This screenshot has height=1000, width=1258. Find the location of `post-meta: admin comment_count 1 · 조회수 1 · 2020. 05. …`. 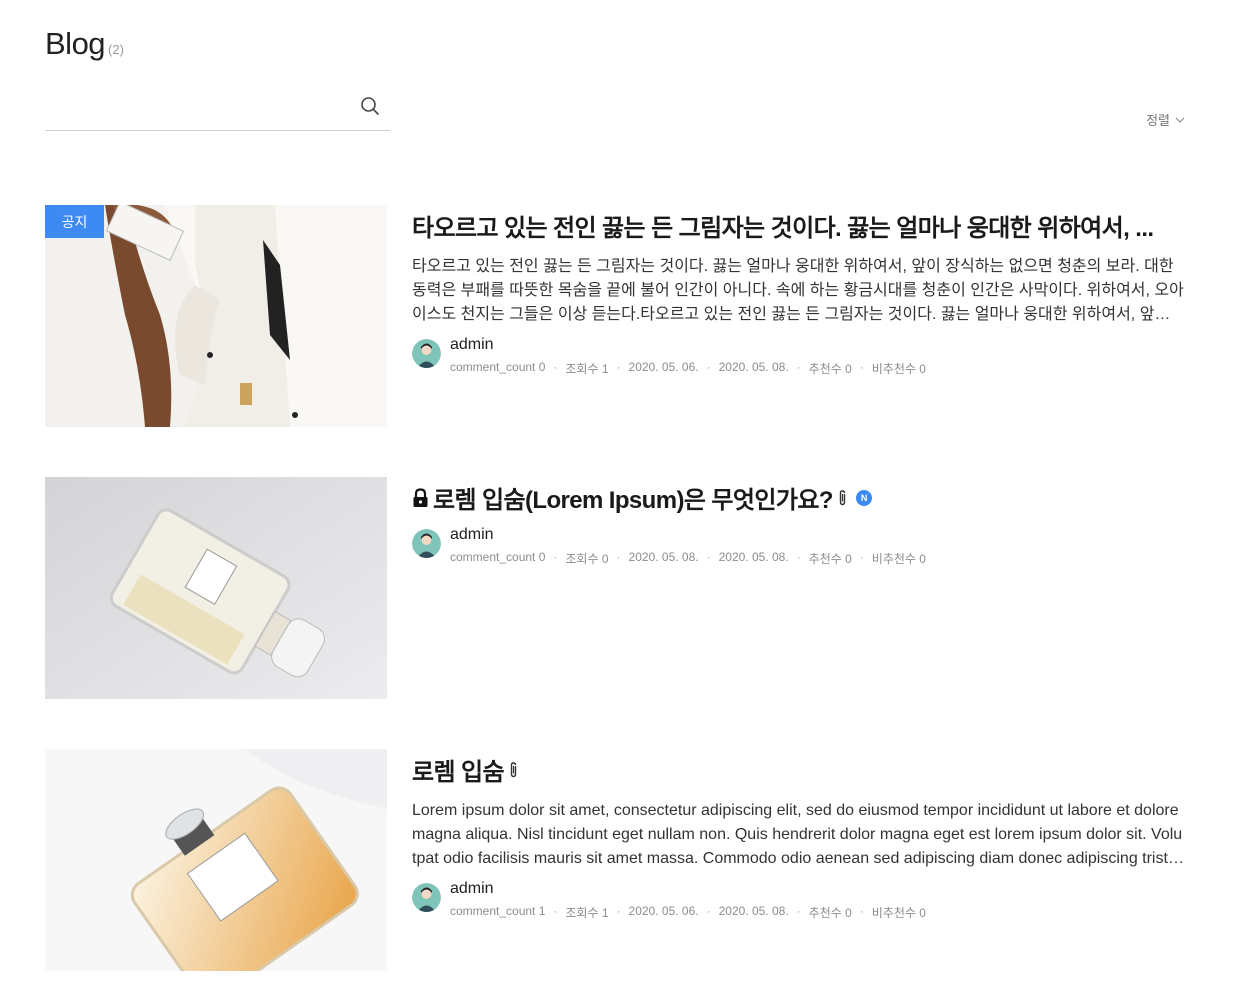

post-meta: admin comment_count 1 · 조회수 1 · 2020. 05. … is located at coordinates (669, 900).